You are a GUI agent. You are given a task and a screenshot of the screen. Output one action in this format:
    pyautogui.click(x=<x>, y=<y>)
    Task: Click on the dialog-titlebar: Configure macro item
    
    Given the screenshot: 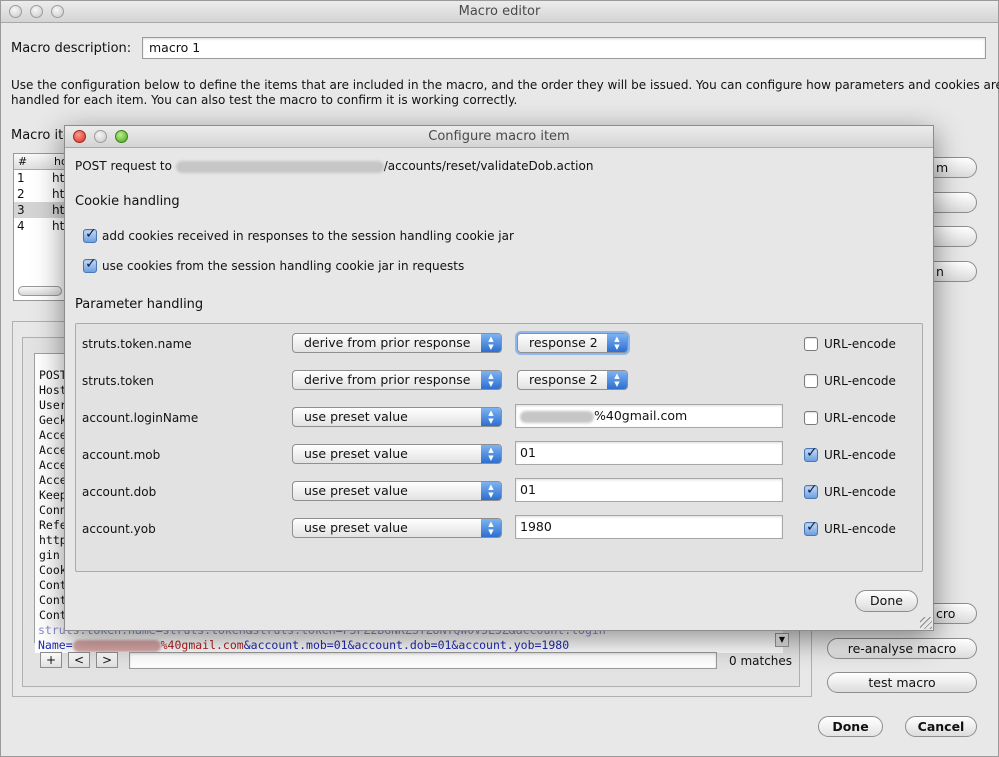 What is the action you would take?
    pyautogui.click(x=499, y=137)
    